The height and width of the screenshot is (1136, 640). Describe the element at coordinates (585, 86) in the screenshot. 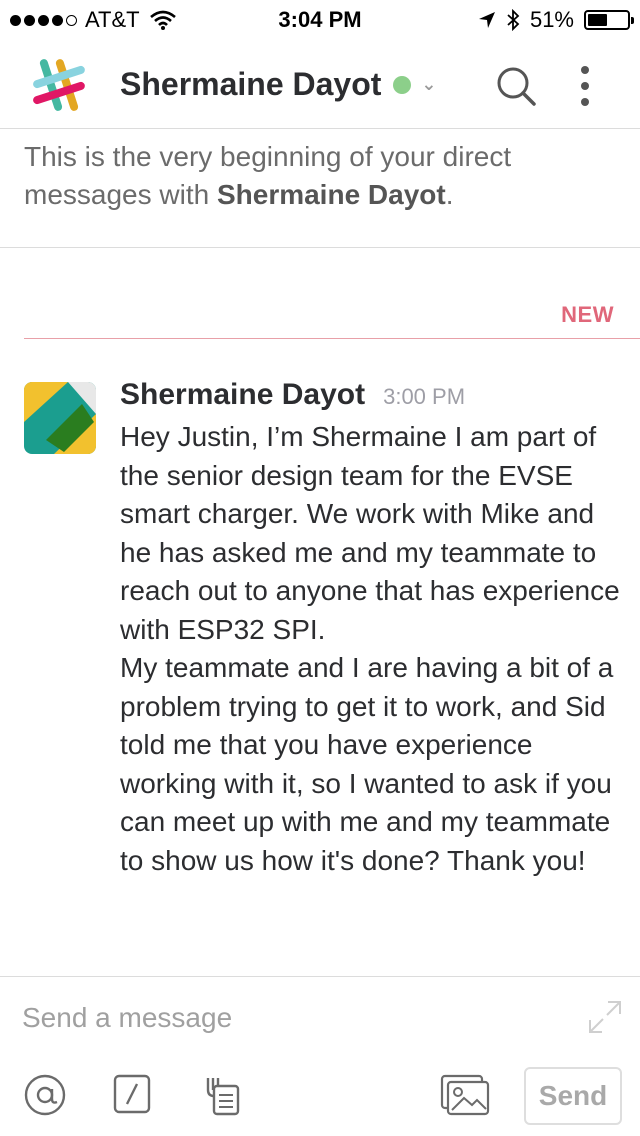

I see `more-options-icon` at that location.